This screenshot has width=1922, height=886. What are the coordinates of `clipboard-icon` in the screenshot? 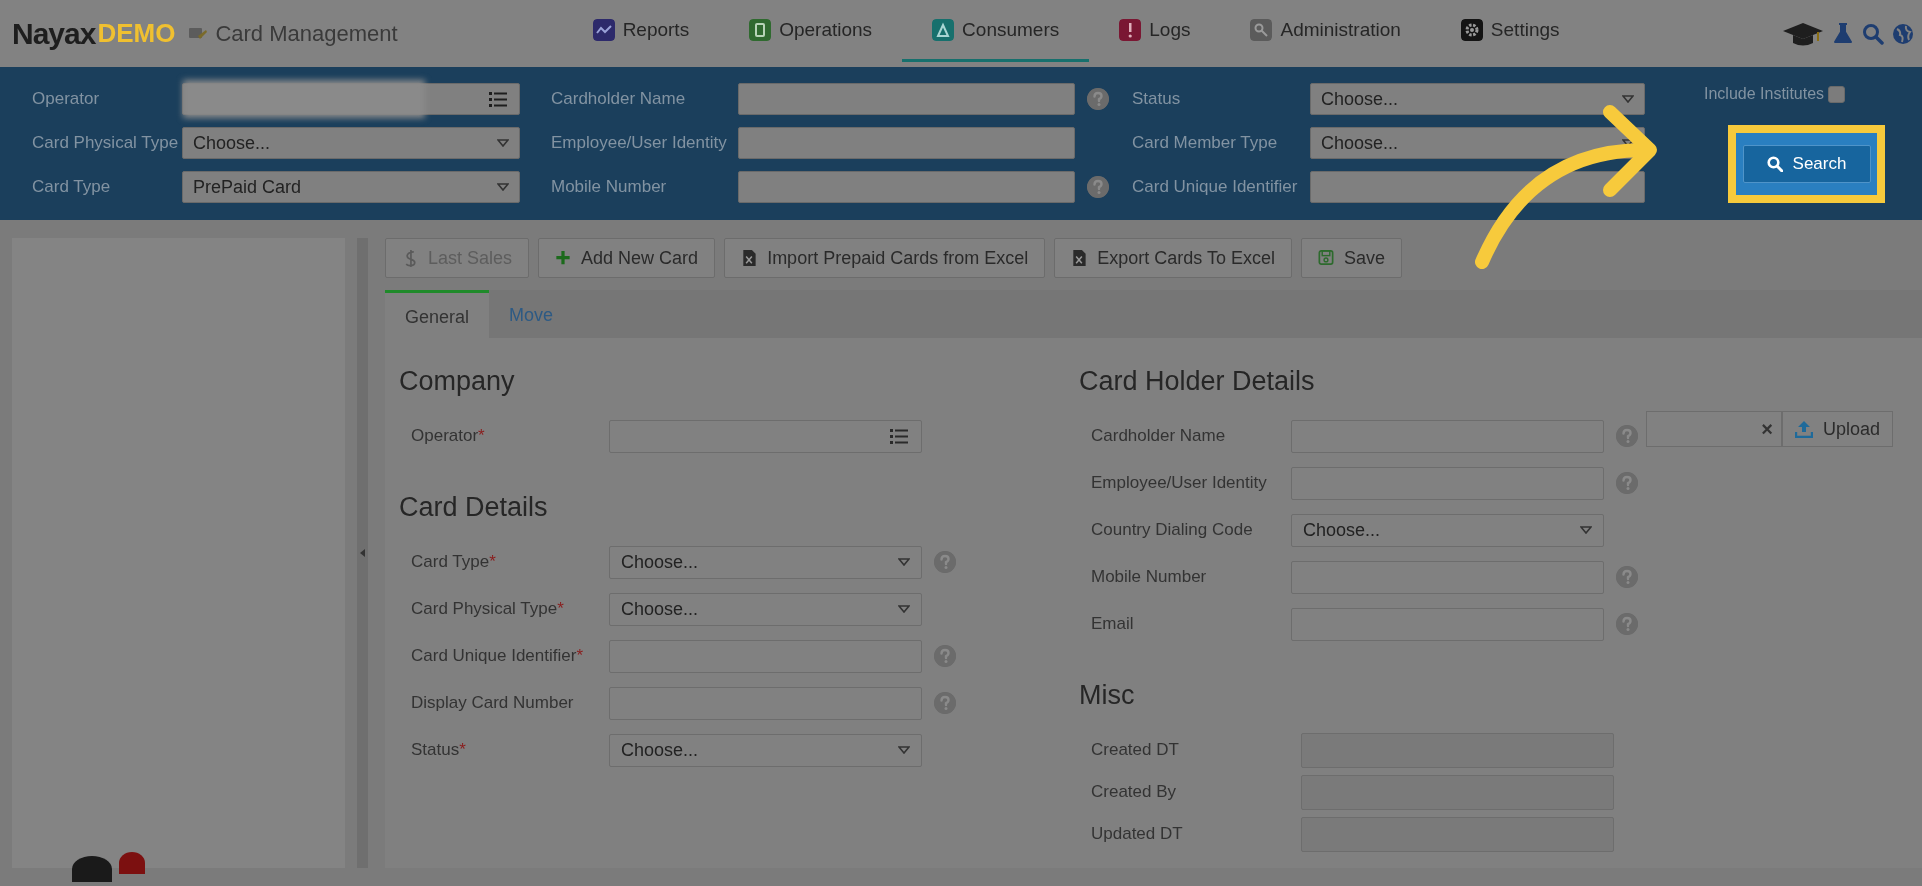 It's located at (760, 29).